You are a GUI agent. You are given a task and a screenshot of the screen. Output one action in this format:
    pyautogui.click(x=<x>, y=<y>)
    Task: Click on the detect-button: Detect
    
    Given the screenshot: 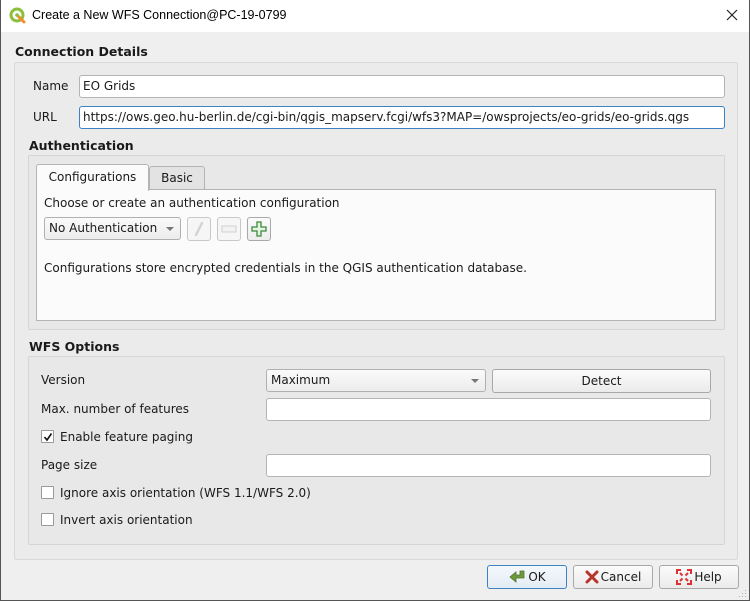 What is the action you would take?
    pyautogui.click(x=601, y=381)
    